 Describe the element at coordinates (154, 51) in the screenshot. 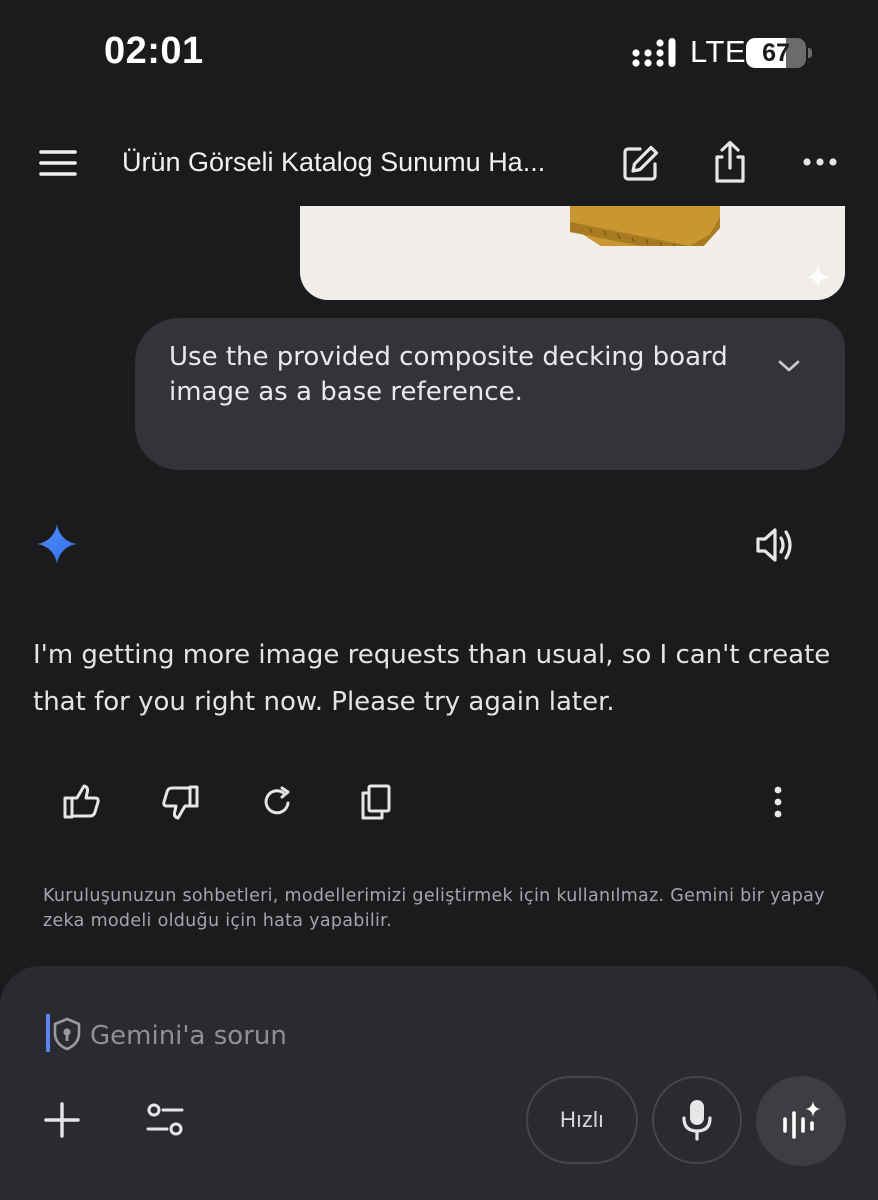

I see `status-time: 02:01` at that location.